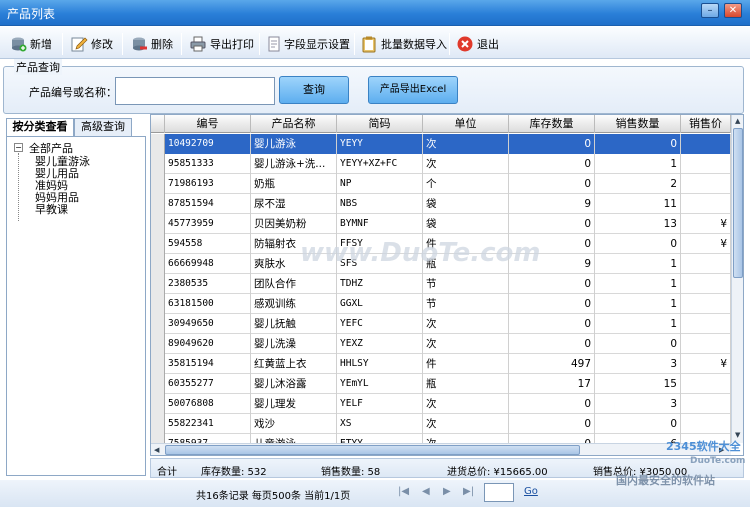  Describe the element at coordinates (403, 44) in the screenshot. I see `batch-import-button: 批量数据导入` at that location.